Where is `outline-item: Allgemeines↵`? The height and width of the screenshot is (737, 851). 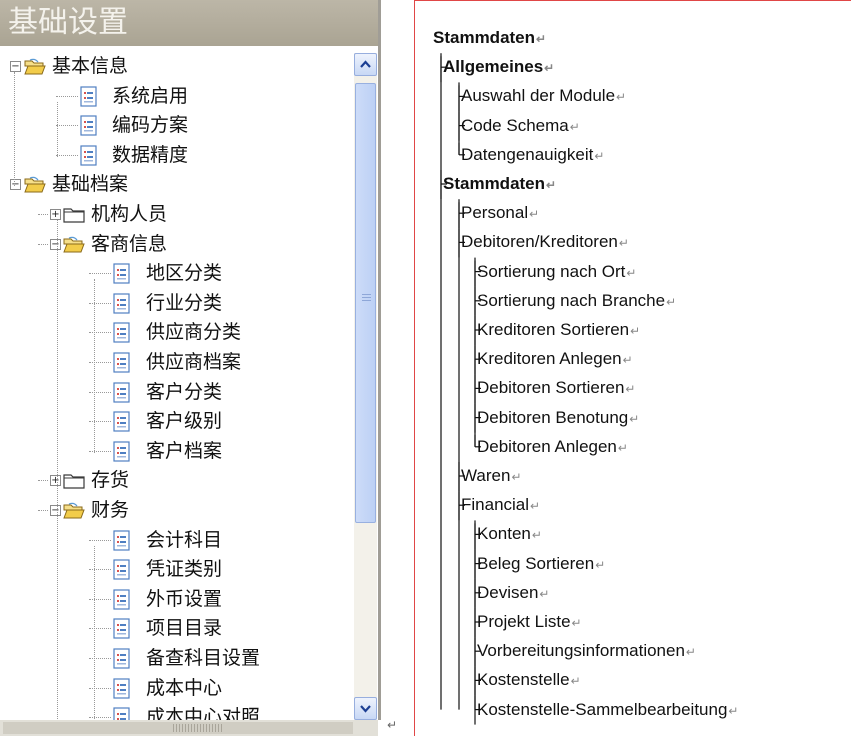 outline-item: Allgemeines↵ is located at coordinates (498, 67).